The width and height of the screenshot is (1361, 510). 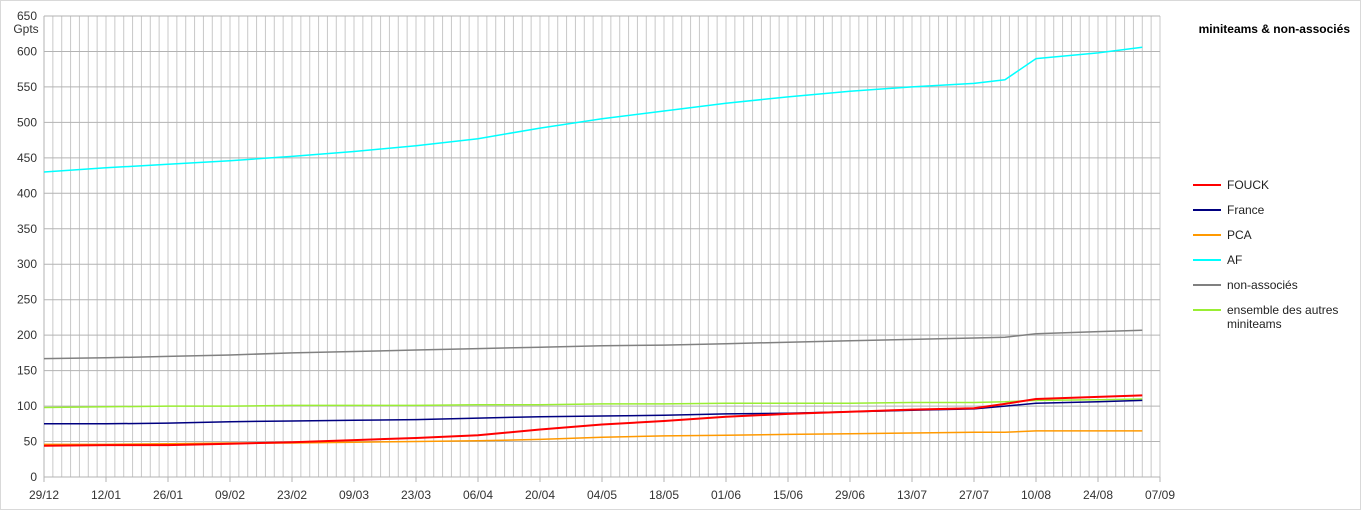 I want to click on x-tick-label: 13/07, so click(x=912, y=495).